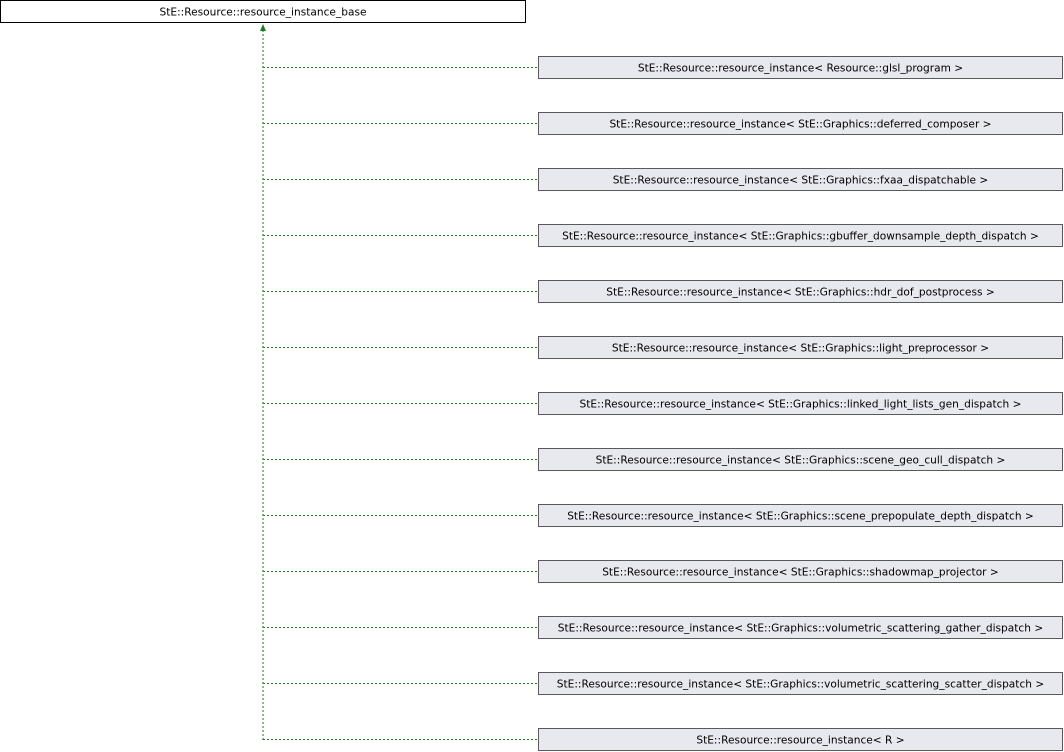 Image resolution: width=1064 pixels, height=752 pixels. What do you see at coordinates (263, 27) in the screenshot?
I see `inheritance-arrowhead` at bounding box center [263, 27].